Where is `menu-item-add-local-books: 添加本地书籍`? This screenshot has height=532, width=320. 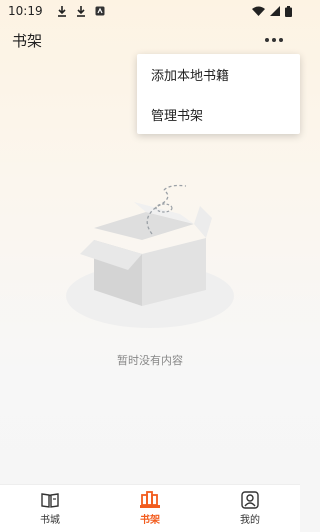 menu-item-add-local-books: 添加本地书籍 is located at coordinates (218, 74).